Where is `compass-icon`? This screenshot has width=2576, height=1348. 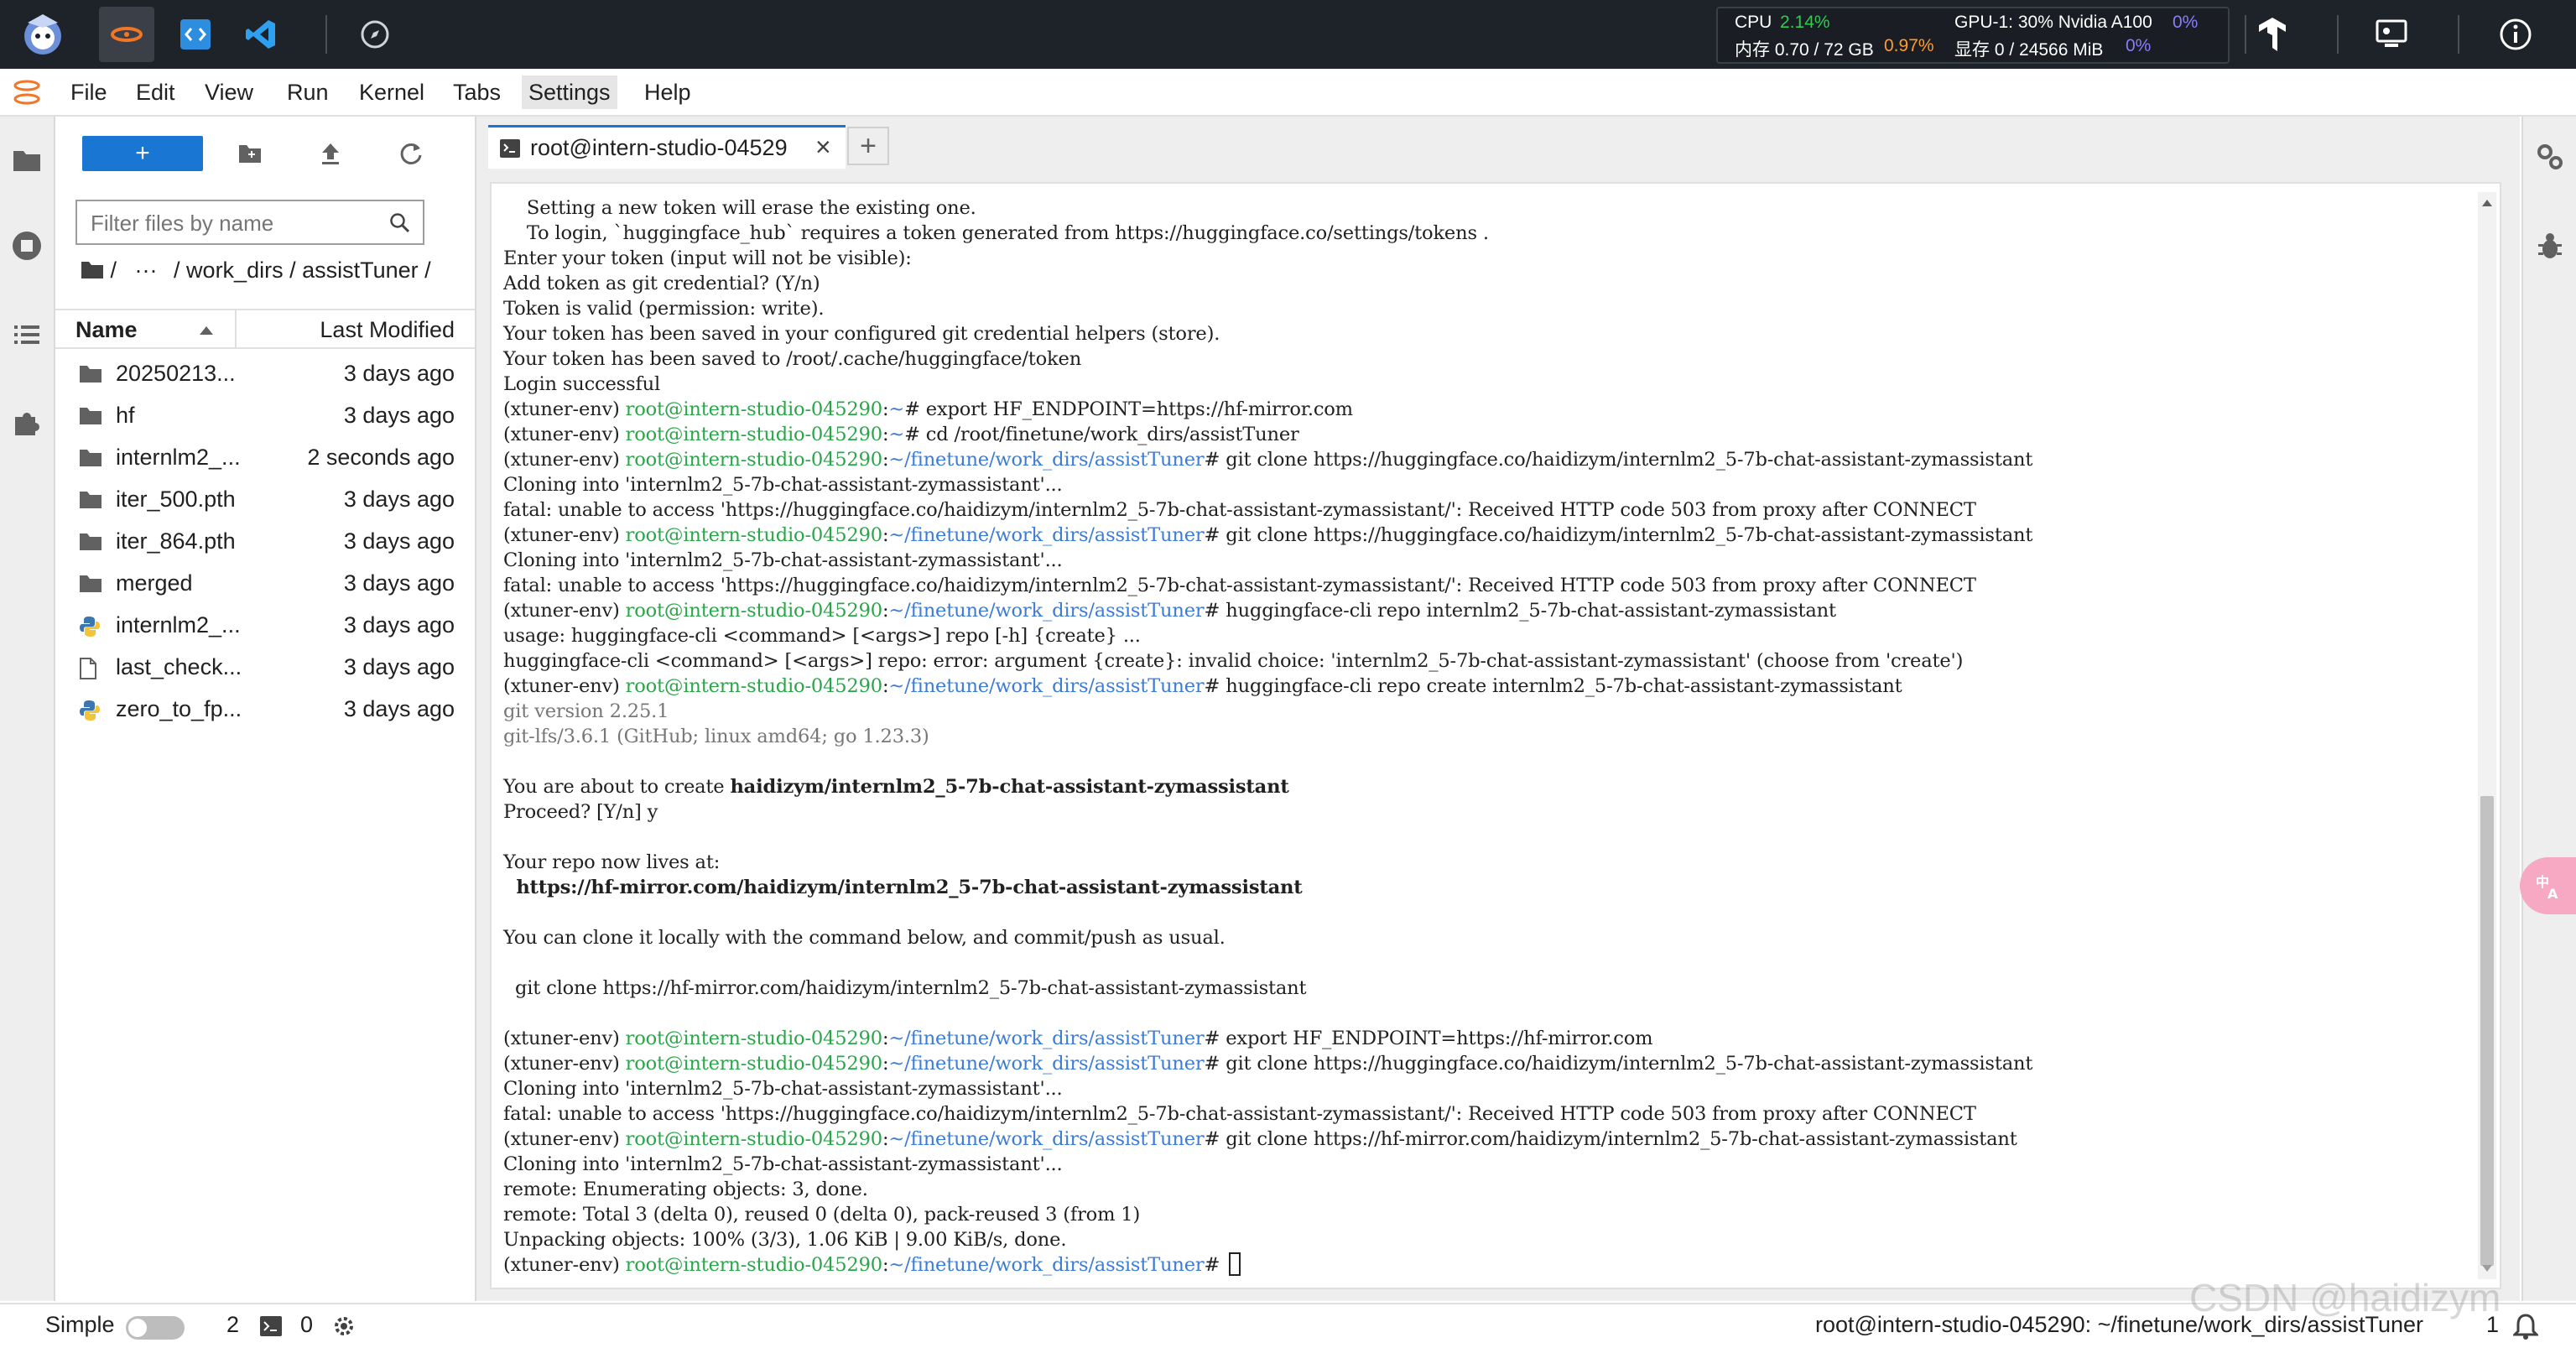 compass-icon is located at coordinates (375, 34).